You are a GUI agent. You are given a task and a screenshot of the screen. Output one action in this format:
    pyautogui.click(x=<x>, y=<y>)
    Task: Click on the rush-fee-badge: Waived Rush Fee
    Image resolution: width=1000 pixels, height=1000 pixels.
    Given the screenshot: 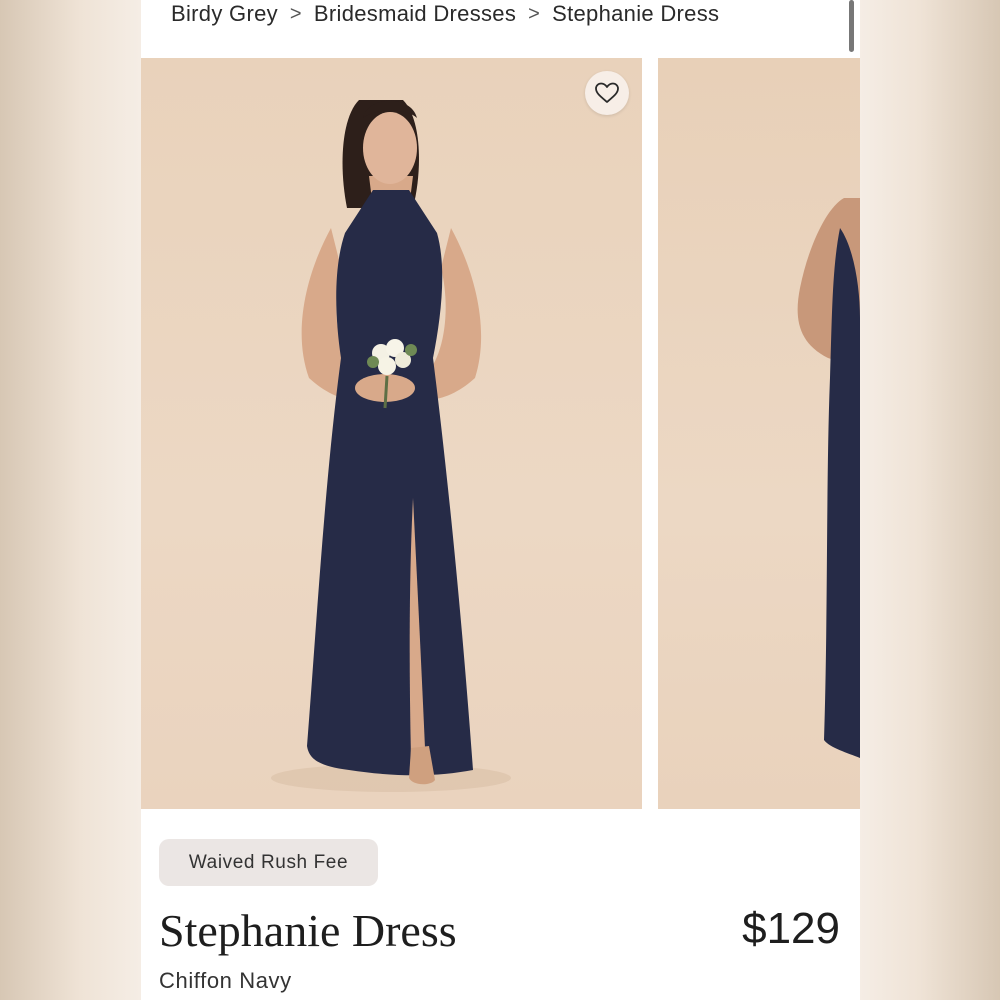 What is the action you would take?
    pyautogui.click(x=268, y=862)
    